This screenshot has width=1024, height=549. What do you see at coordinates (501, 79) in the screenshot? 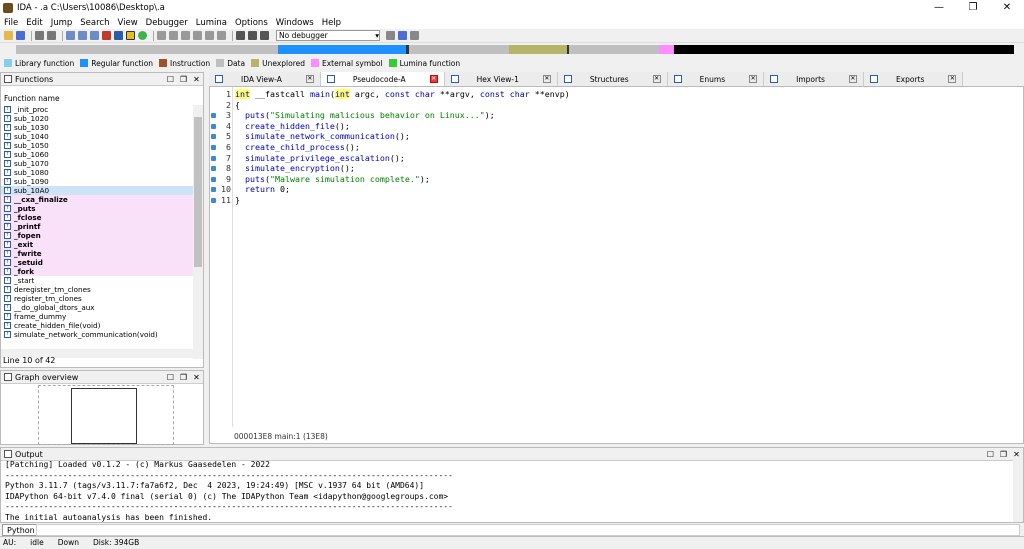
I see `tab-hex-view-1: Hex View-1 ✕` at bounding box center [501, 79].